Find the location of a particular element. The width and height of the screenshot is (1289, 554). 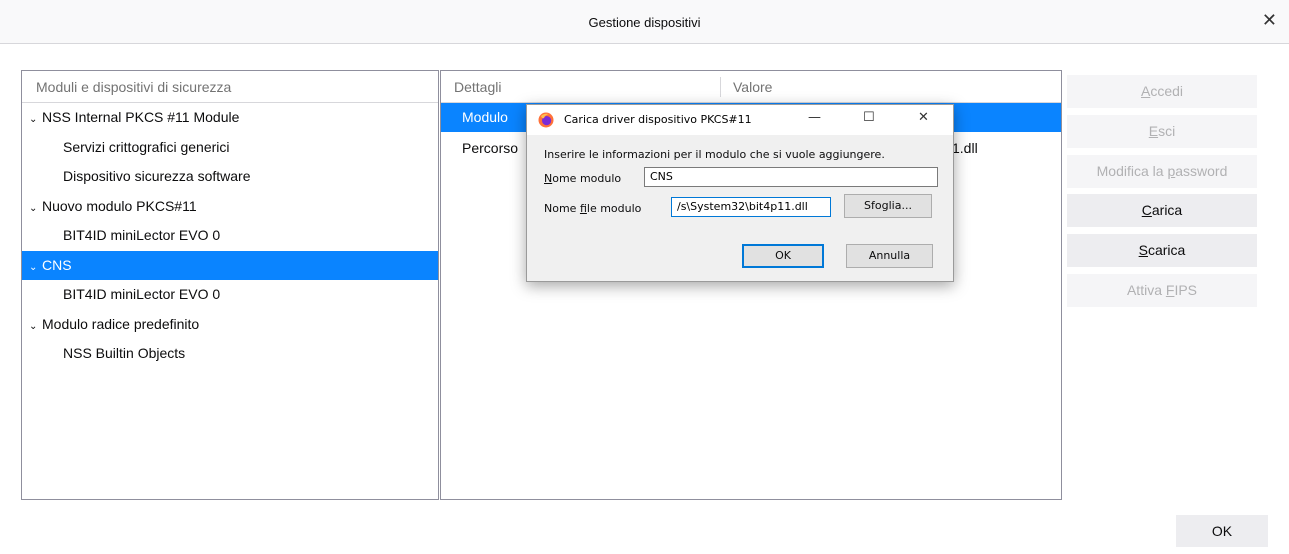

tree-row: ⌄ NSS Internal PKCS #11 Module is located at coordinates (230, 118).